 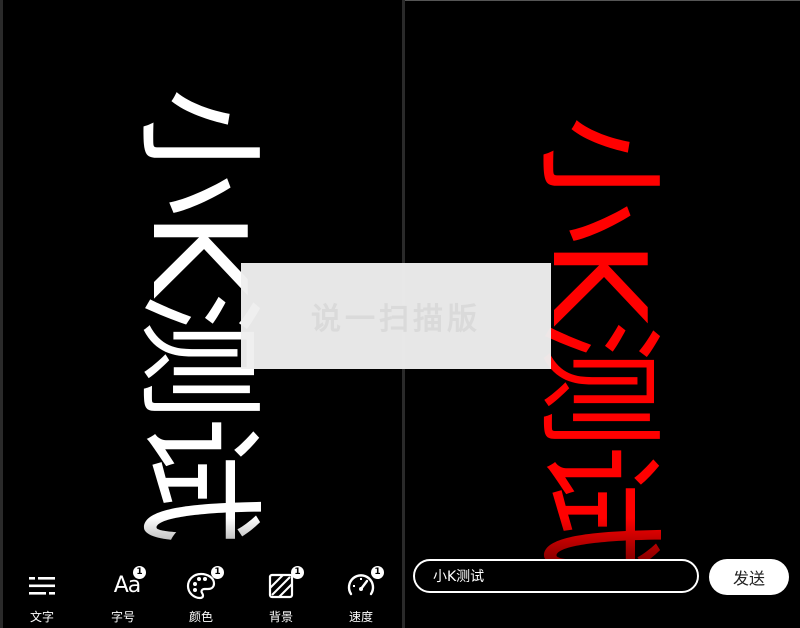 I want to click on watermark-banner: 说一扫描版, so click(x=396, y=316).